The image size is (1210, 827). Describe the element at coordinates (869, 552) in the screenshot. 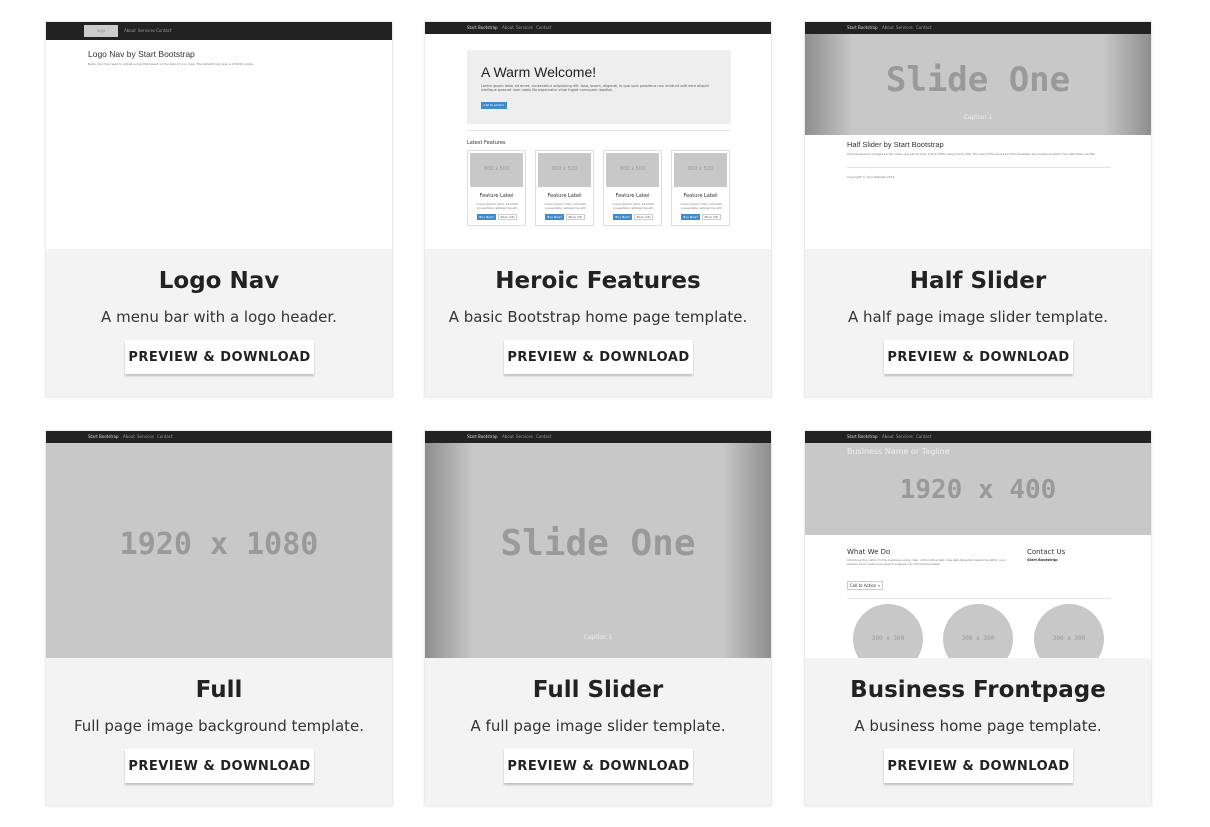

I see `mock-what-heading: What We Do` at that location.